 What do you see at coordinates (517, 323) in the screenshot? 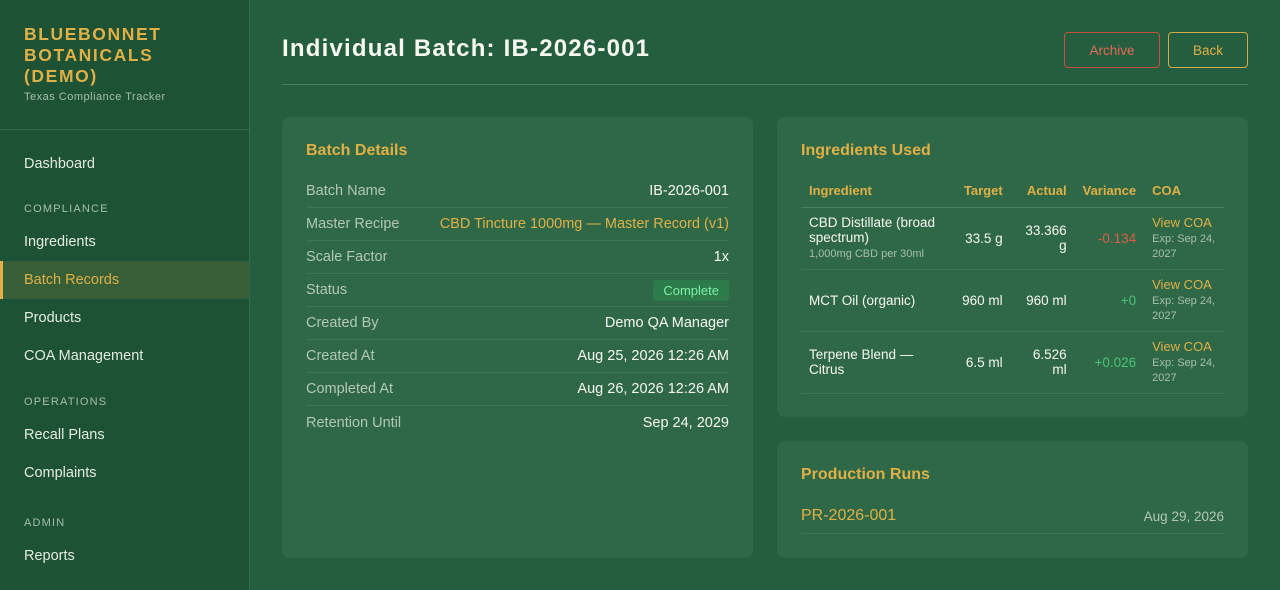
I see `detail-row-created-by: Created By Demo QA Manager` at bounding box center [517, 323].